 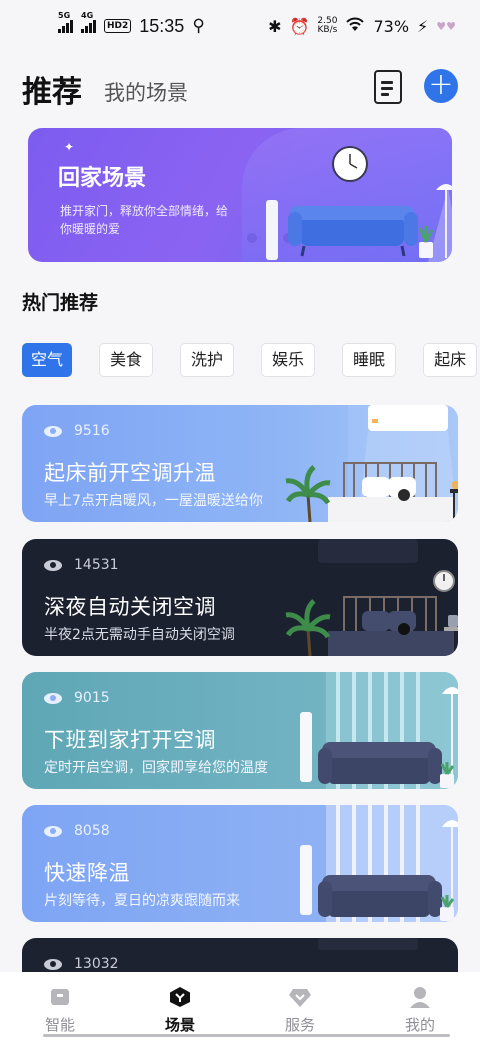 What do you see at coordinates (153, 501) in the screenshot?
I see `scene-description: 早上7点开启暖风，一屋温暖送给你` at bounding box center [153, 501].